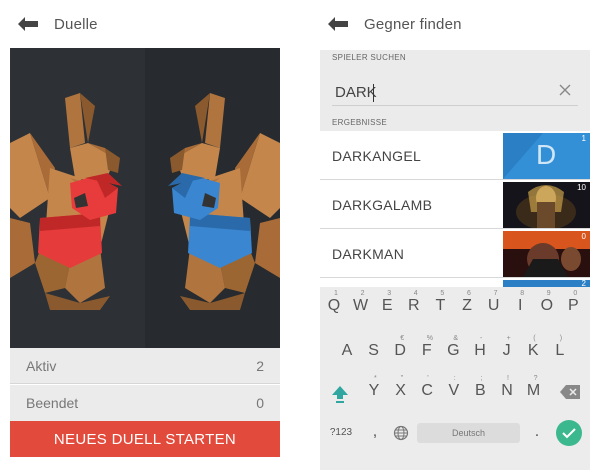 The image size is (600, 470). Describe the element at coordinates (454, 387) in the screenshot. I see `key-v: V:` at that location.